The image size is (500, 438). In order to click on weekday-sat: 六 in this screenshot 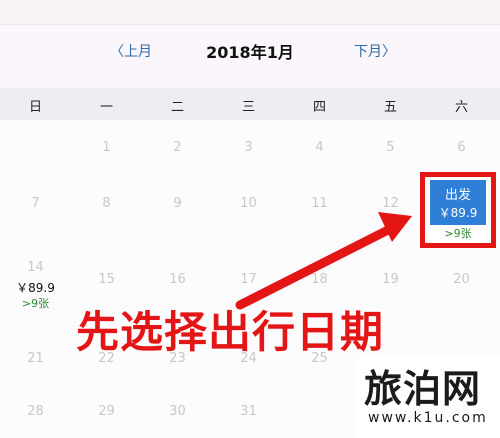, I will do `click(461, 107)`.